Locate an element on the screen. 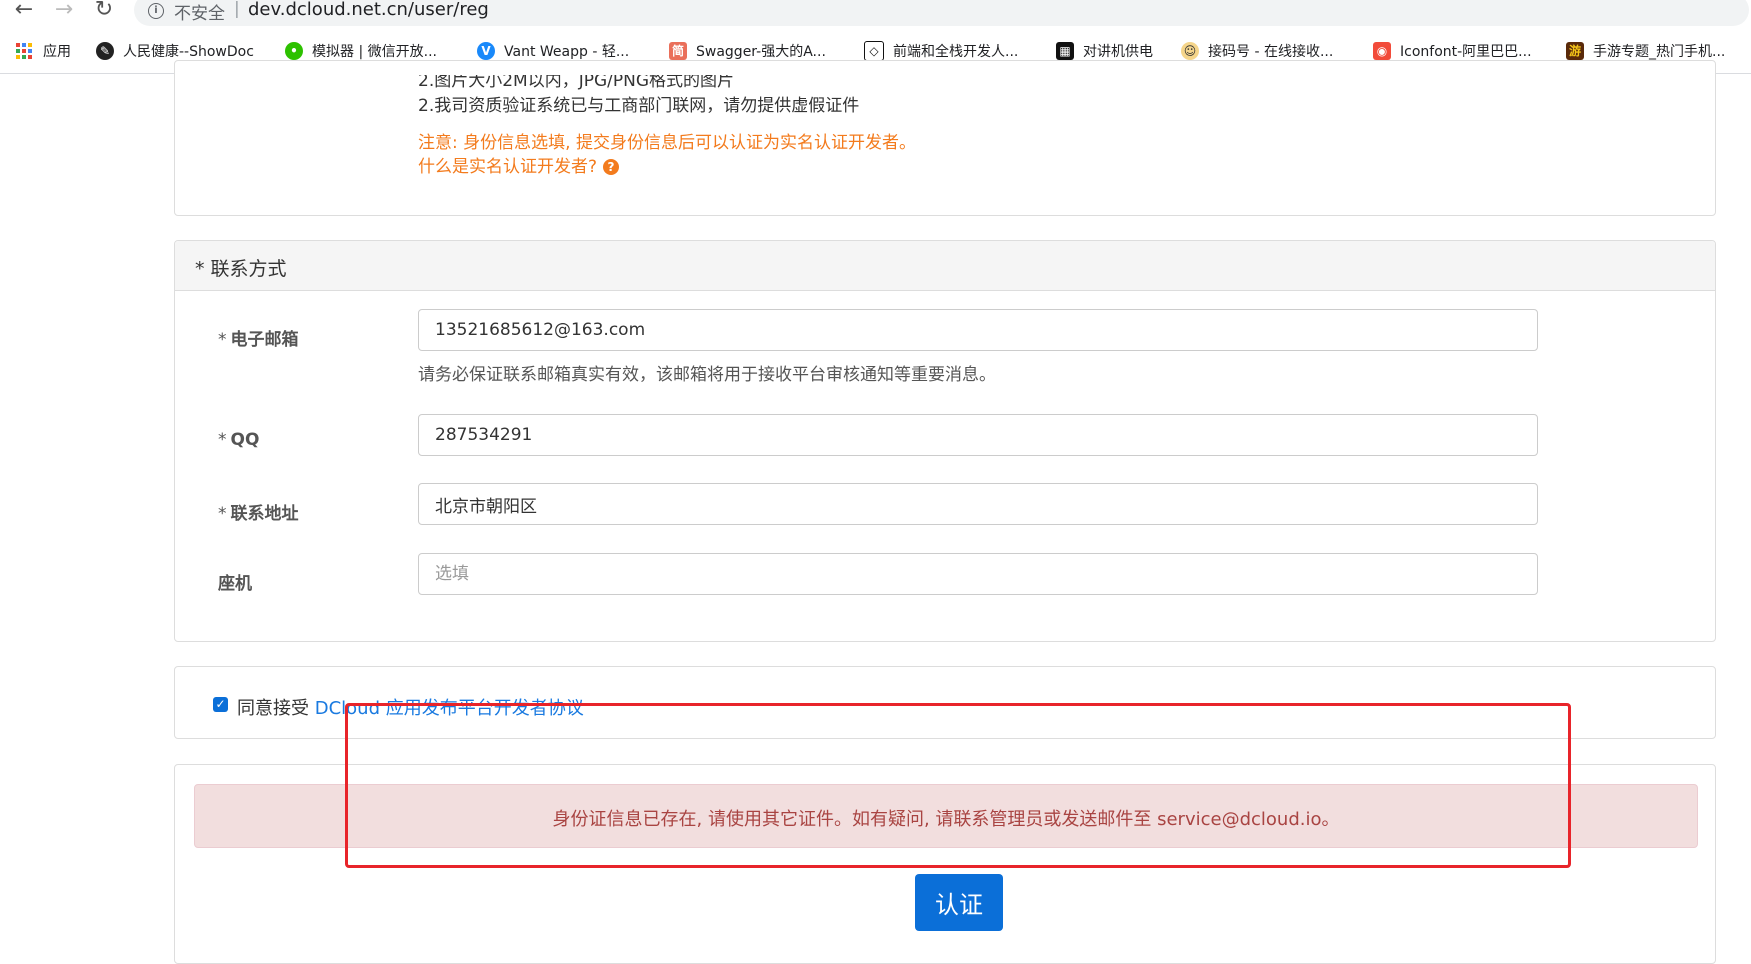 The width and height of the screenshot is (1751, 964). bookmark-showdoc: ✎ 人民健康--ShowDoc is located at coordinates (175, 51).